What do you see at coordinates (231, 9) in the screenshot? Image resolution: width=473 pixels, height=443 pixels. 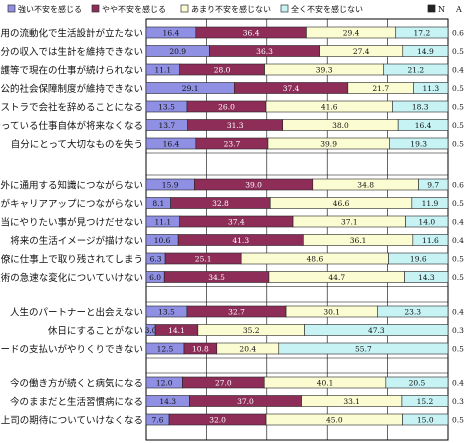 I see `legend-label-3: あまり不安を感じない` at bounding box center [231, 9].